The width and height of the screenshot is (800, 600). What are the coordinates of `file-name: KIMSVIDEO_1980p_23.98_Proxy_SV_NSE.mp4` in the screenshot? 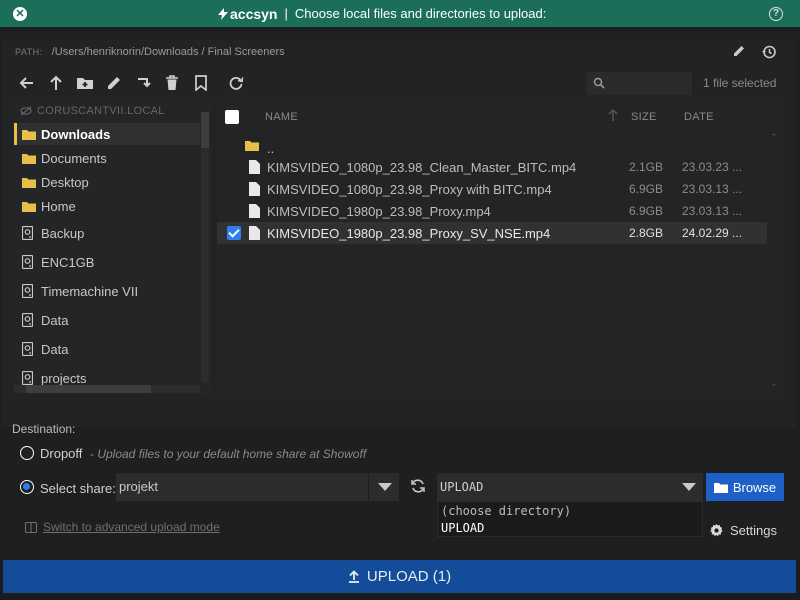 It's located at (409, 233).